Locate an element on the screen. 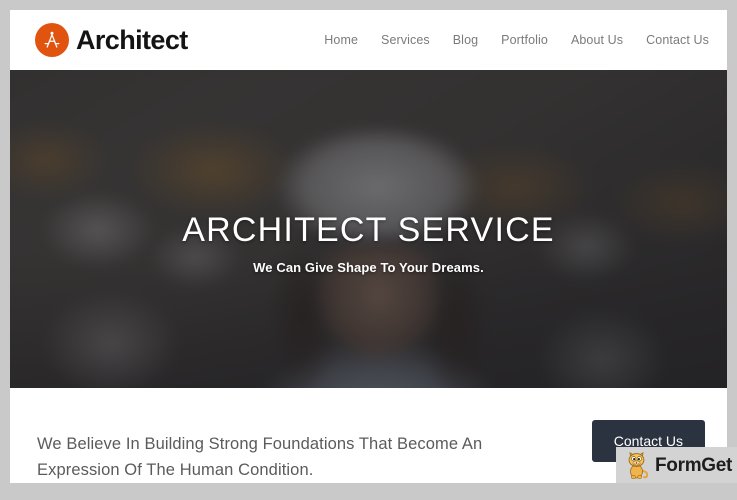  nav-item-portfolio: Portfolio is located at coordinates (524, 40).